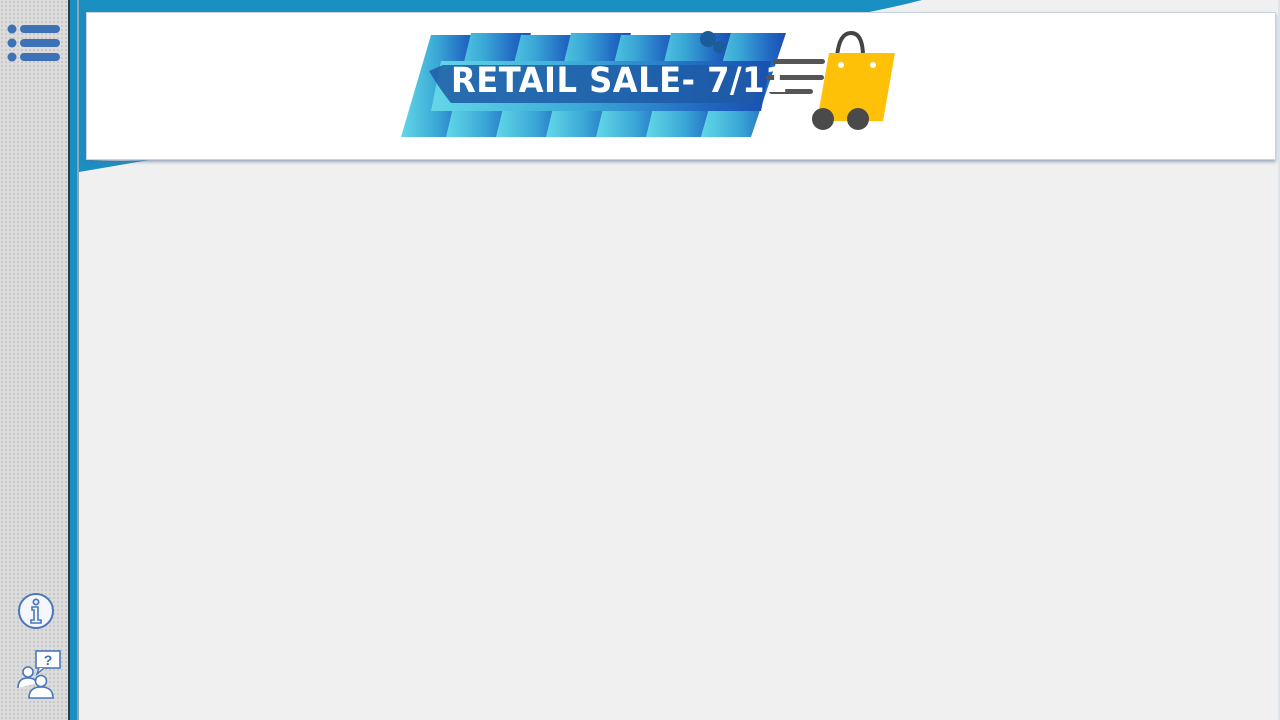 The image size is (1280, 720). I want to click on help-button: ?, so click(39, 675).